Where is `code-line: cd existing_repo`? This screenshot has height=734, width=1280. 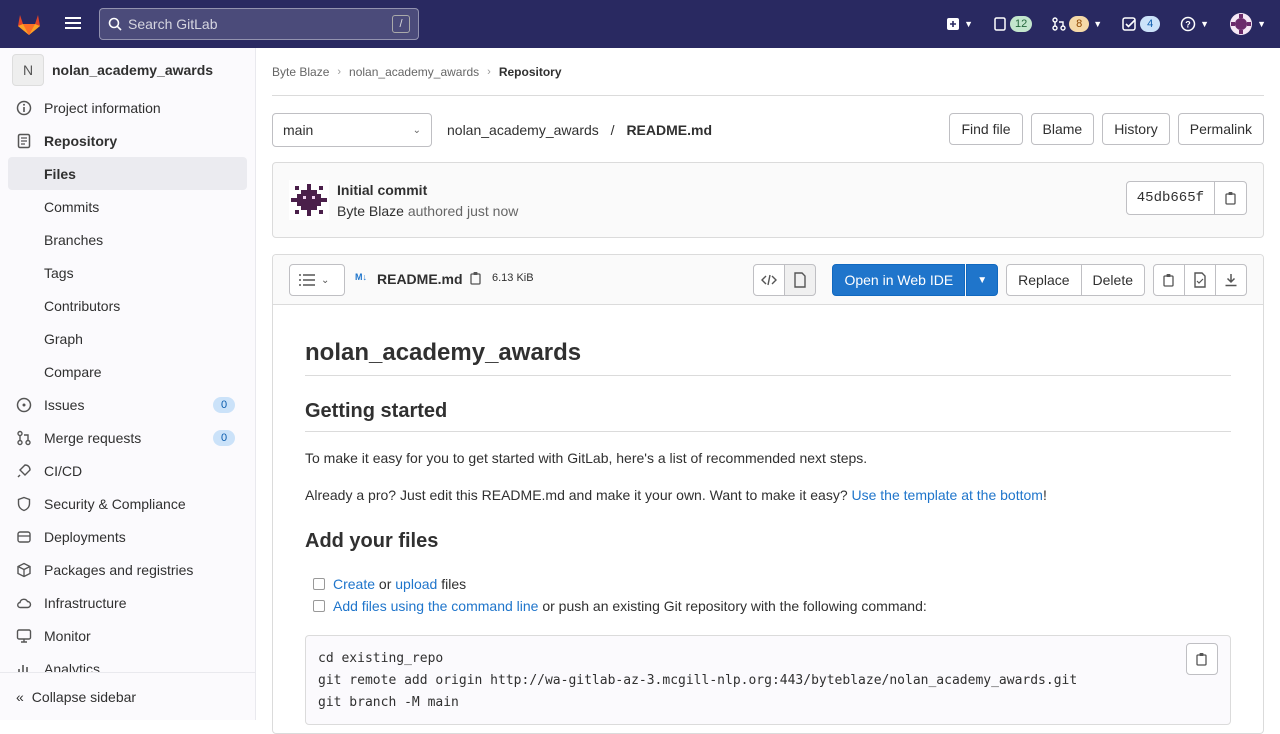 code-line: cd existing_repo is located at coordinates (381, 658).